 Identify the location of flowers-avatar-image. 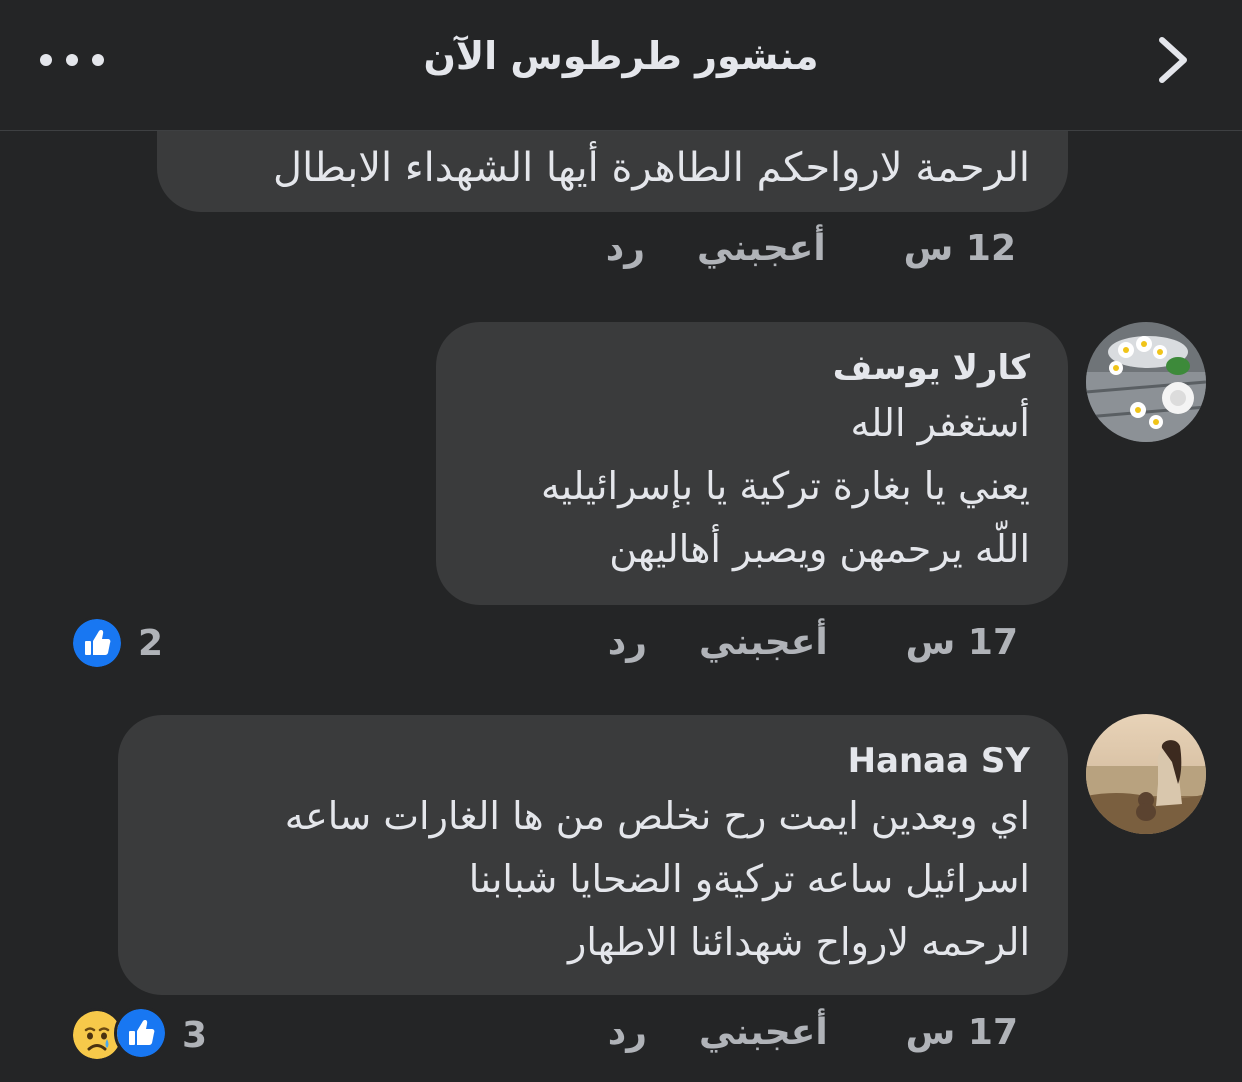
(1146, 382).